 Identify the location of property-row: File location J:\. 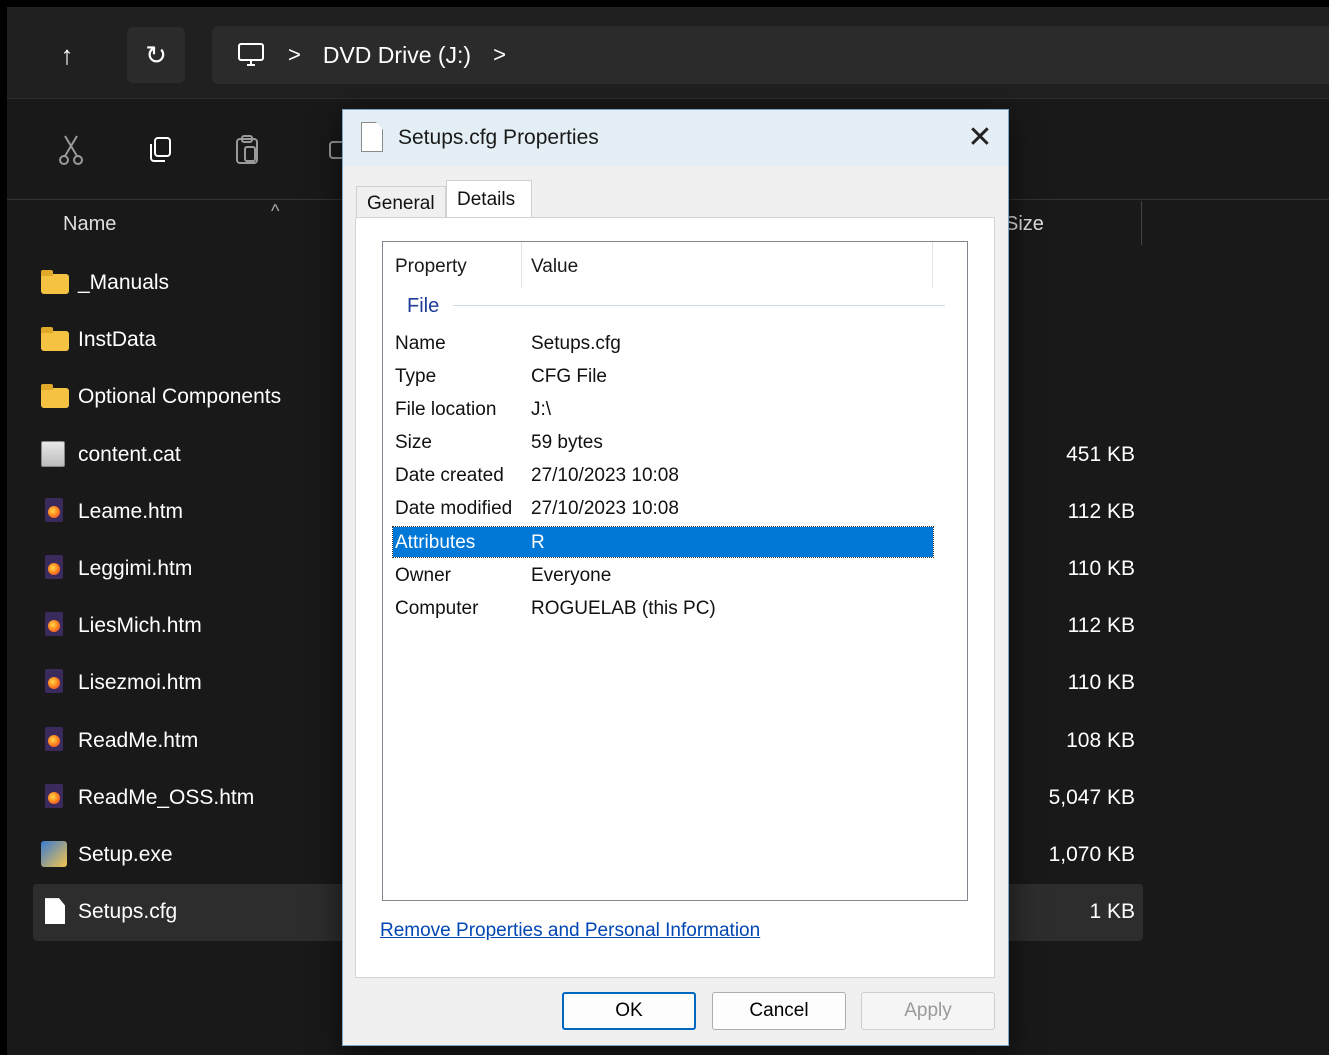
(663, 409).